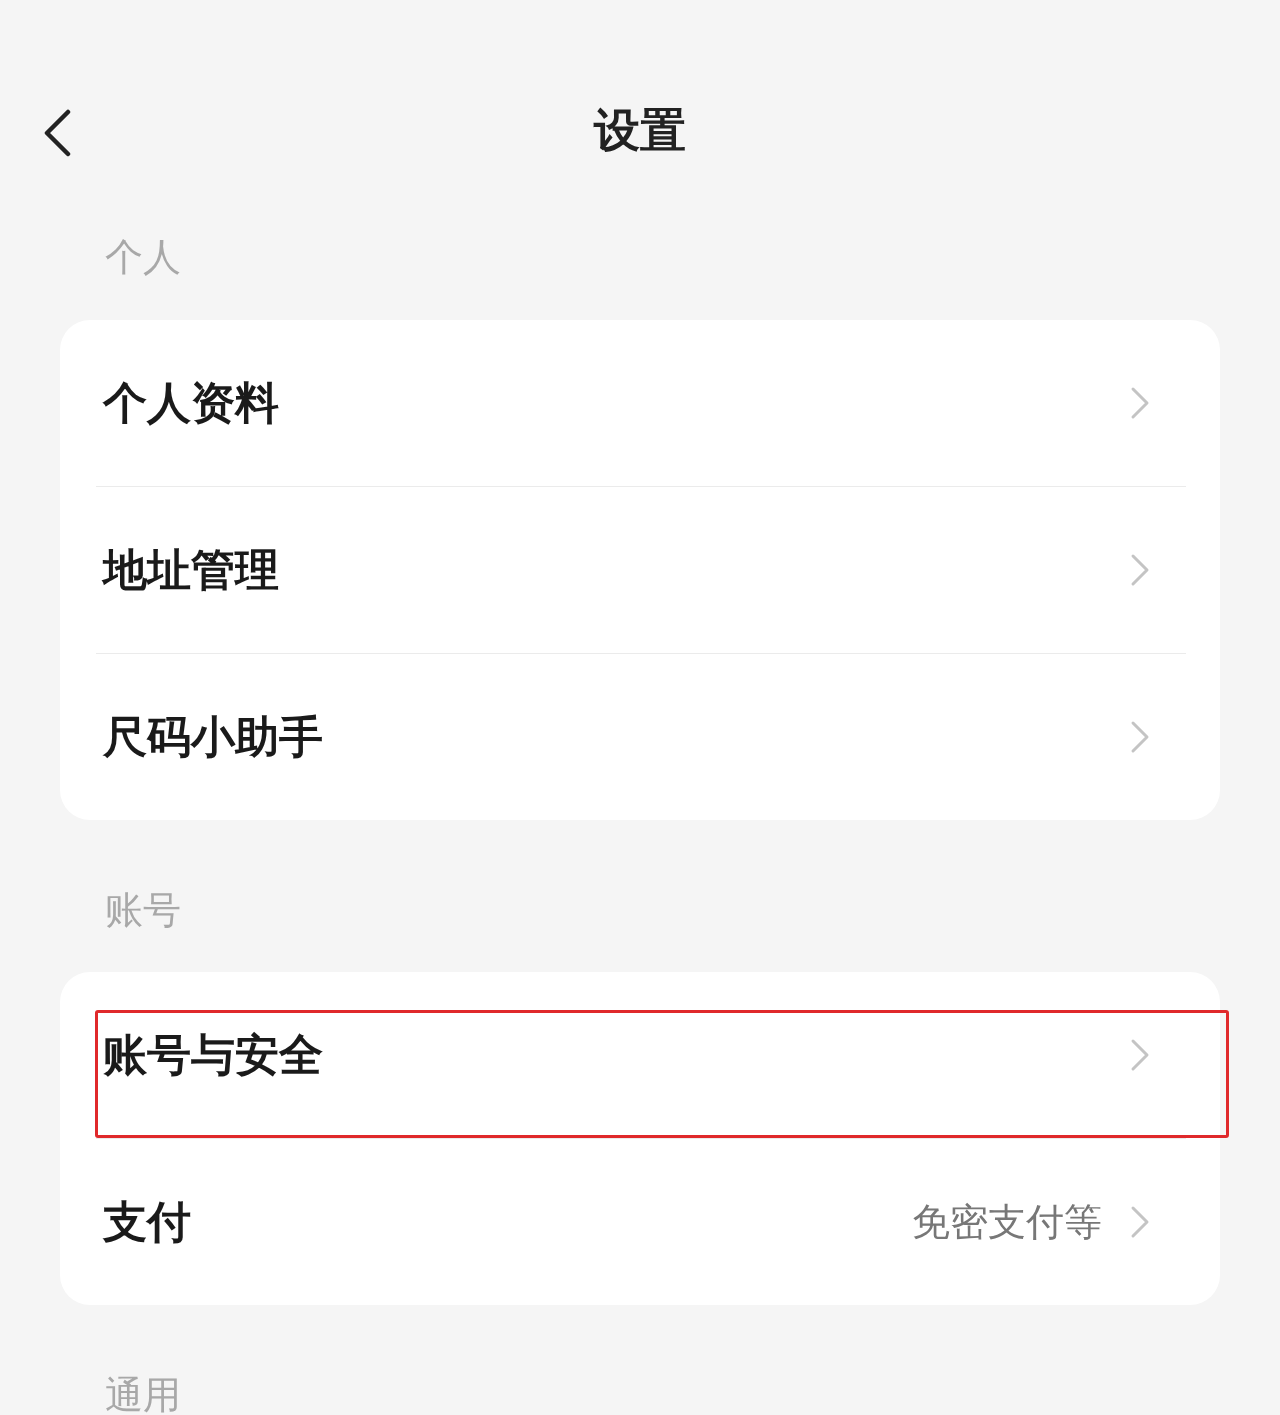  What do you see at coordinates (191, 403) in the screenshot?
I see `row-label: 个人资料` at bounding box center [191, 403].